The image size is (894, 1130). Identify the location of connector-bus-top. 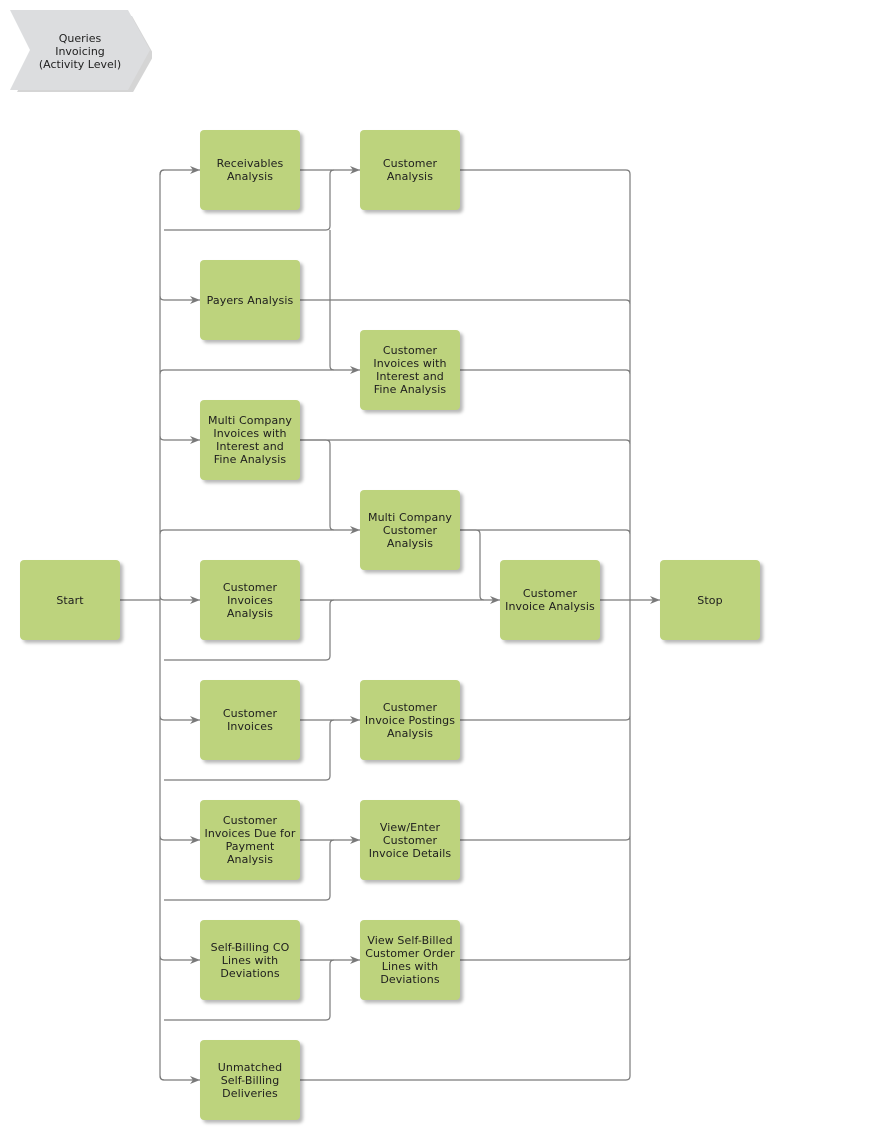
(162, 172).